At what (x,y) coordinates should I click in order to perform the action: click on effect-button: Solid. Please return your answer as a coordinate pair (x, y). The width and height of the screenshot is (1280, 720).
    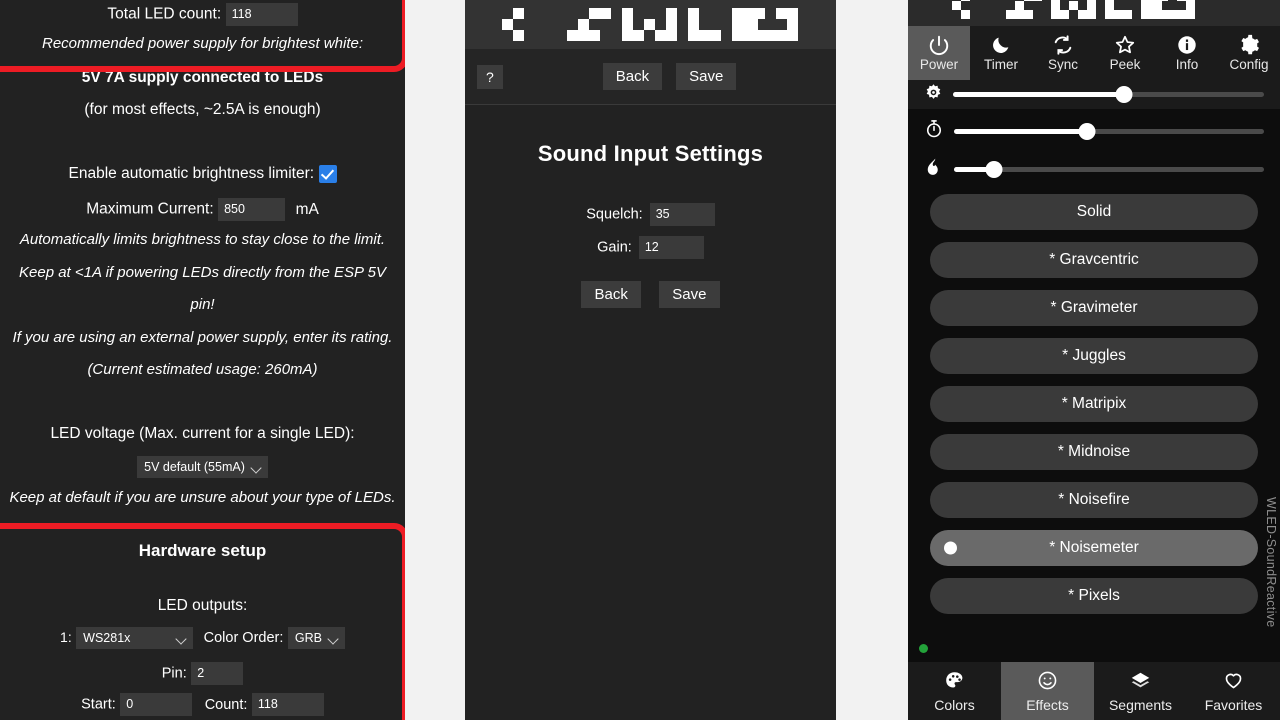
    Looking at the image, I should click on (1094, 212).